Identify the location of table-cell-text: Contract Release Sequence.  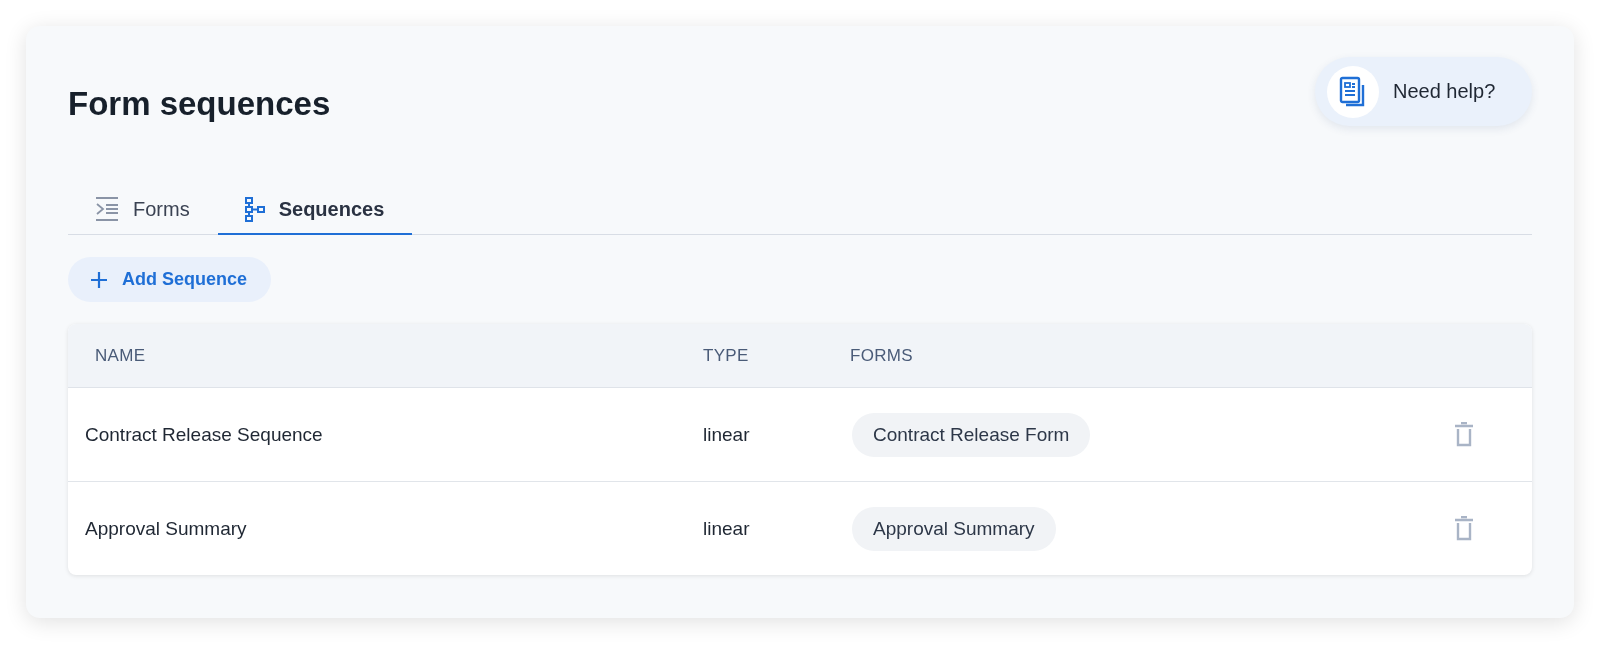
(204, 434).